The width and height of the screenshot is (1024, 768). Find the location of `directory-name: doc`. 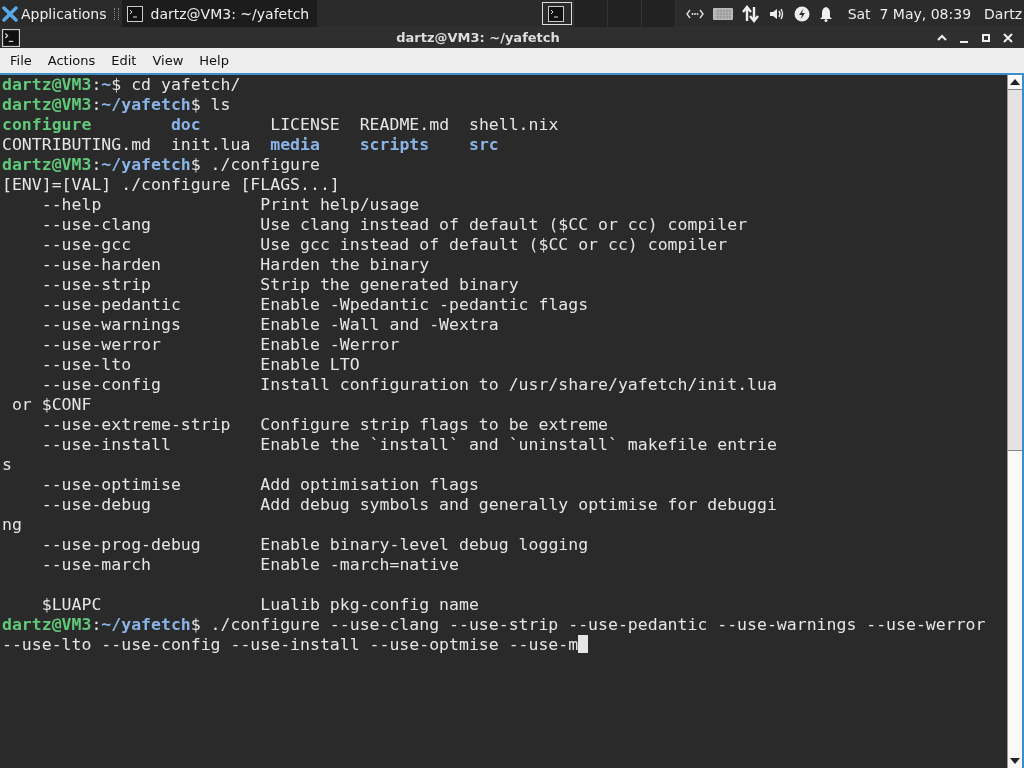

directory-name: doc is located at coordinates (185, 124).